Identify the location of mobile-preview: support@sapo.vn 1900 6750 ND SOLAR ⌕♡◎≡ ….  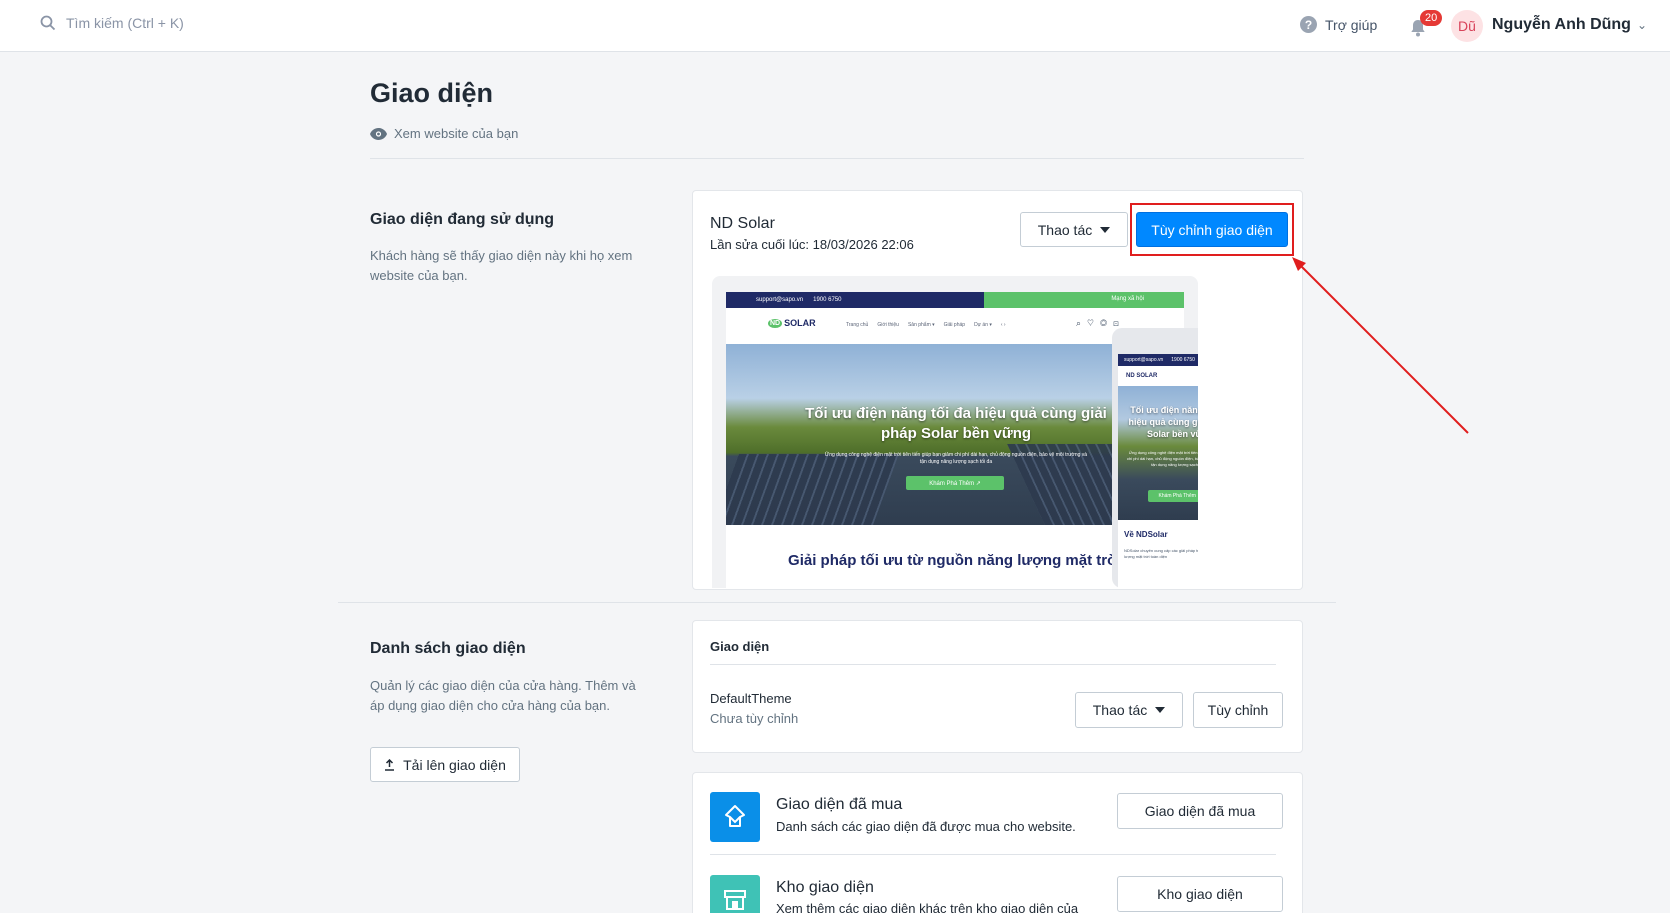
(1155, 458).